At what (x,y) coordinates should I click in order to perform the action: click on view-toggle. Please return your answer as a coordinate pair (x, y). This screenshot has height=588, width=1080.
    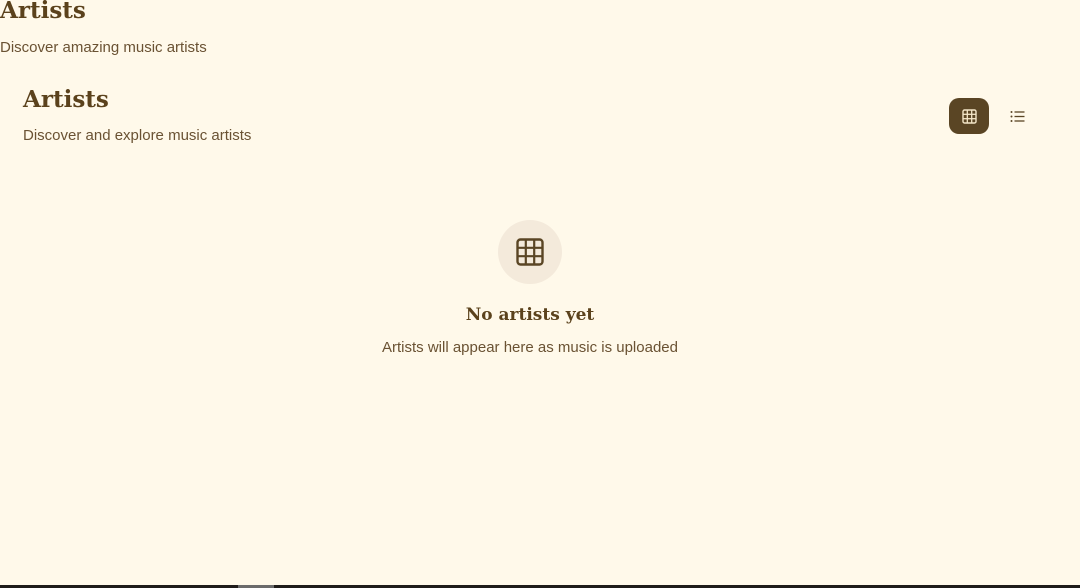
    Looking at the image, I should click on (993, 116).